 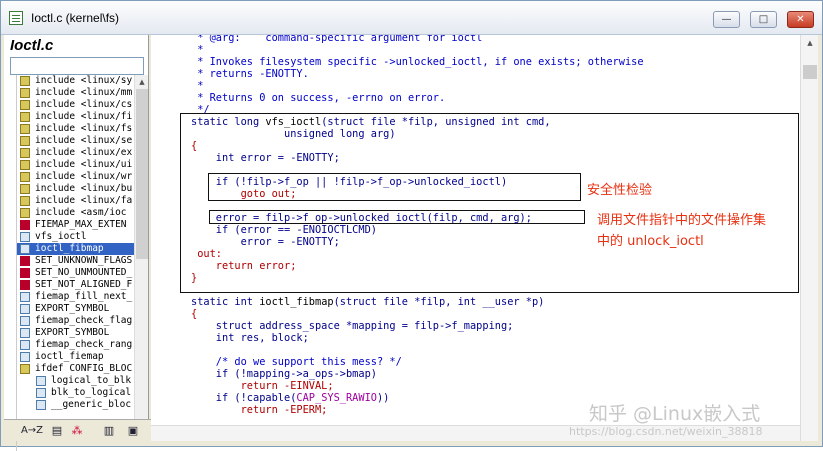 I want to click on code-token: if (!mapping->a_ops->bmap), so click(x=284, y=374).